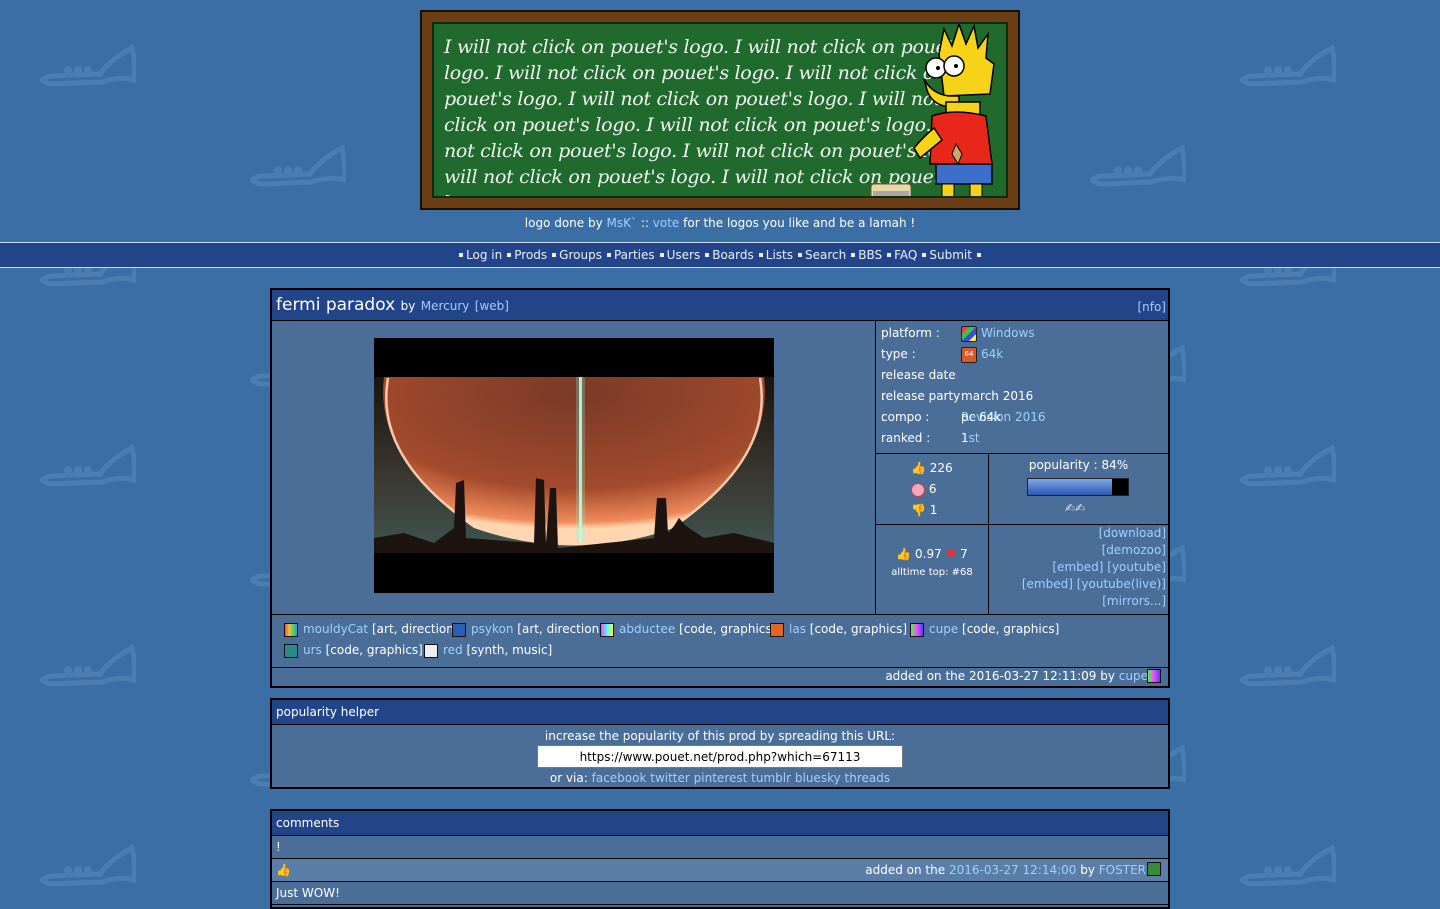 Image resolution: width=1440 pixels, height=909 pixels. Describe the element at coordinates (958, 333) in the screenshot. I see `info-platform: platform : Windows` at that location.